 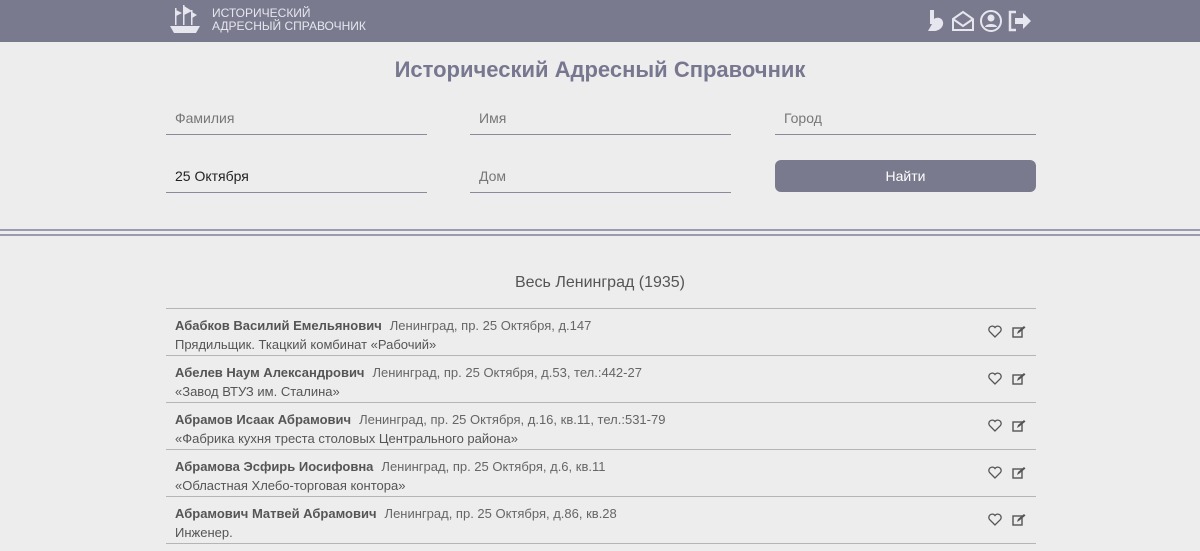 I want to click on person-name: Абрамов Исаак Абрамович, so click(x=263, y=419).